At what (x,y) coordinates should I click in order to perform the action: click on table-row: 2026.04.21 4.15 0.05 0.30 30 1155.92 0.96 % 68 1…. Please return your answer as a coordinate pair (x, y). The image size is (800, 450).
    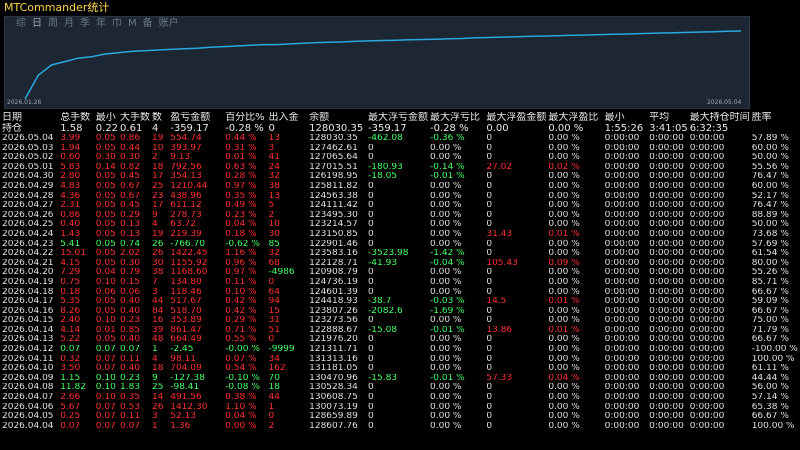
    Looking at the image, I should click on (400, 264).